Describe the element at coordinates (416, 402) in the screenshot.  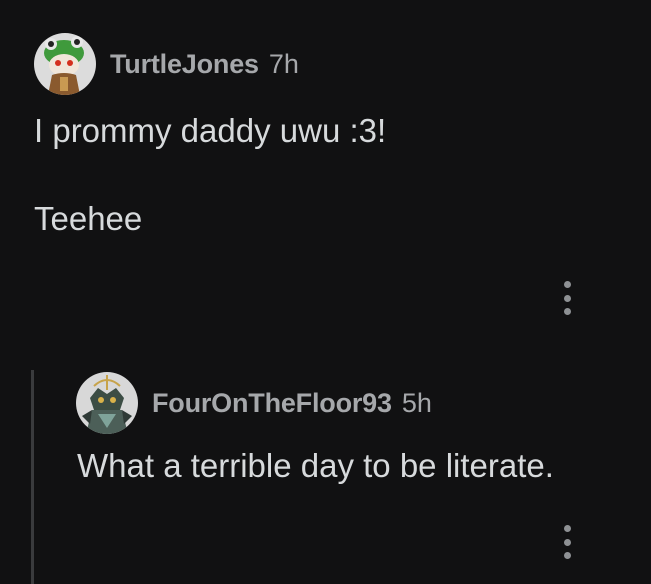
I see `reply-timestamp: 5h` at that location.